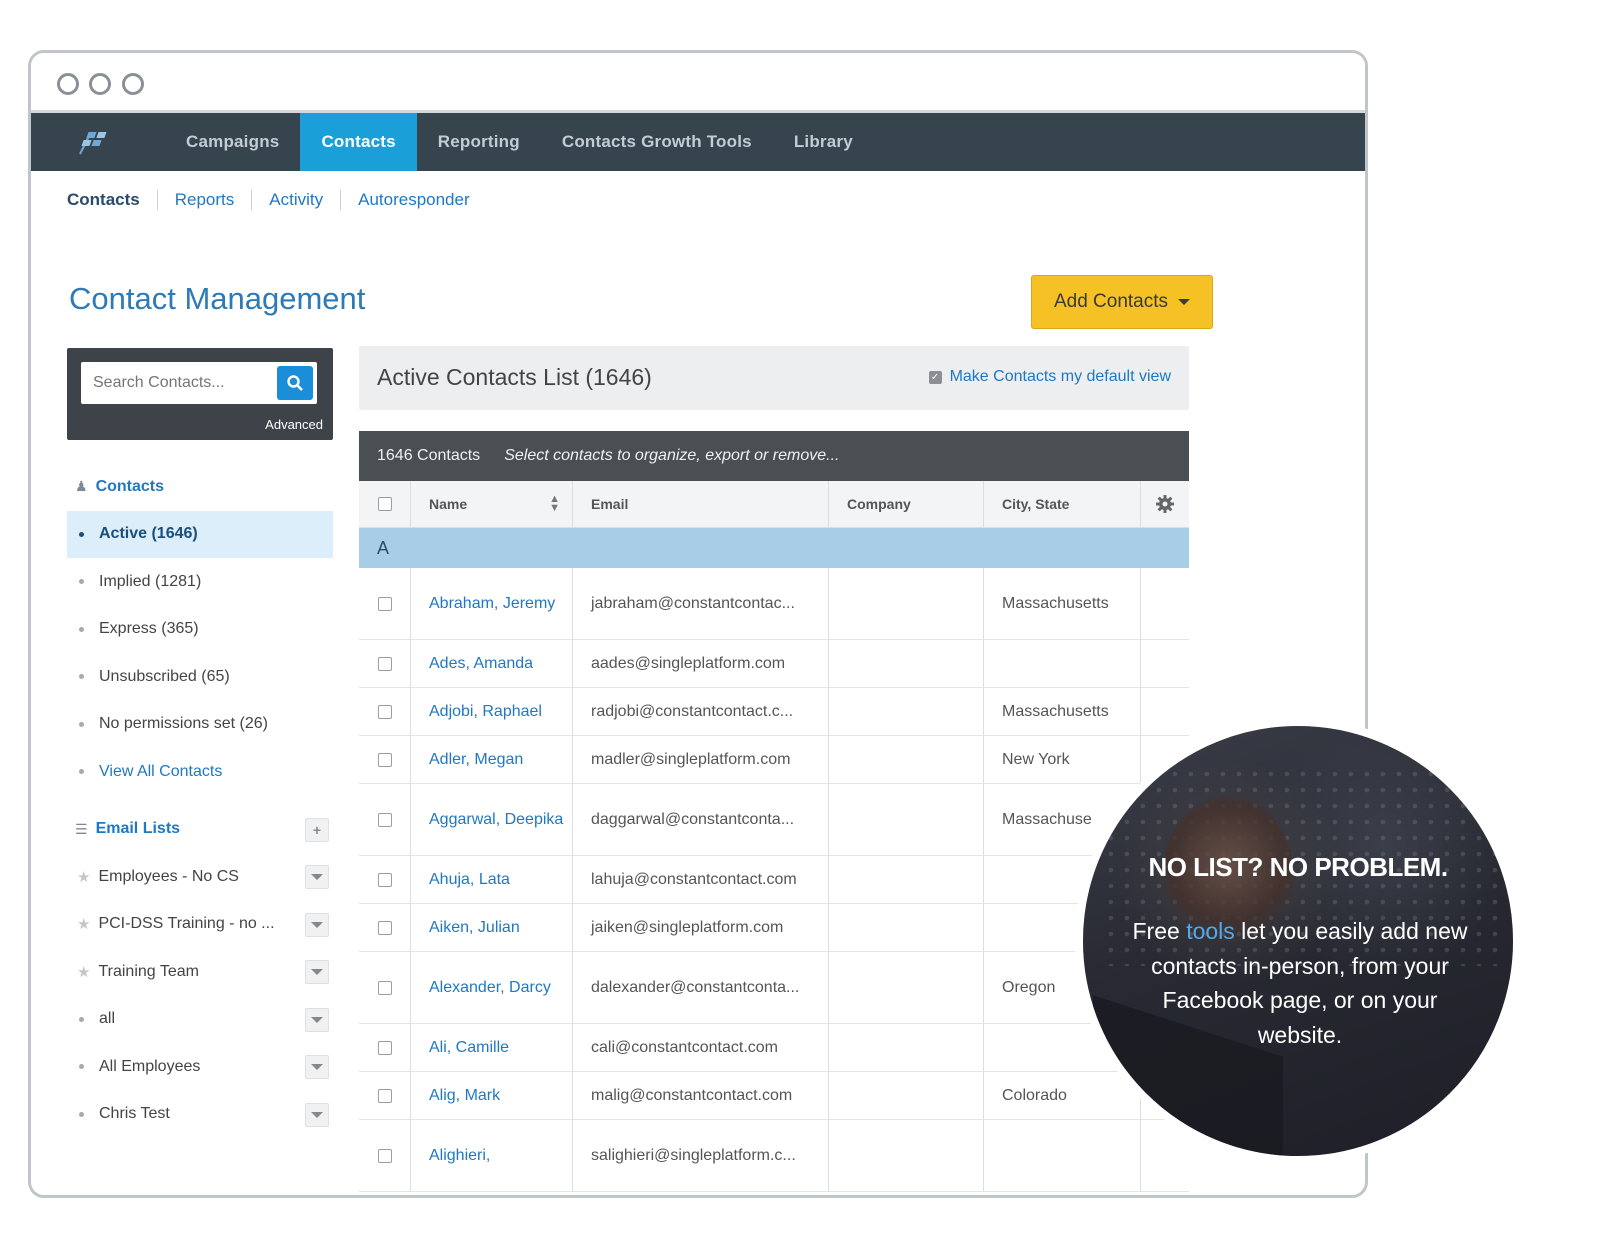 This screenshot has width=1600, height=1239. I want to click on table-row: Ahuja, Lata lahuja@constantcontact.com, so click(774, 880).